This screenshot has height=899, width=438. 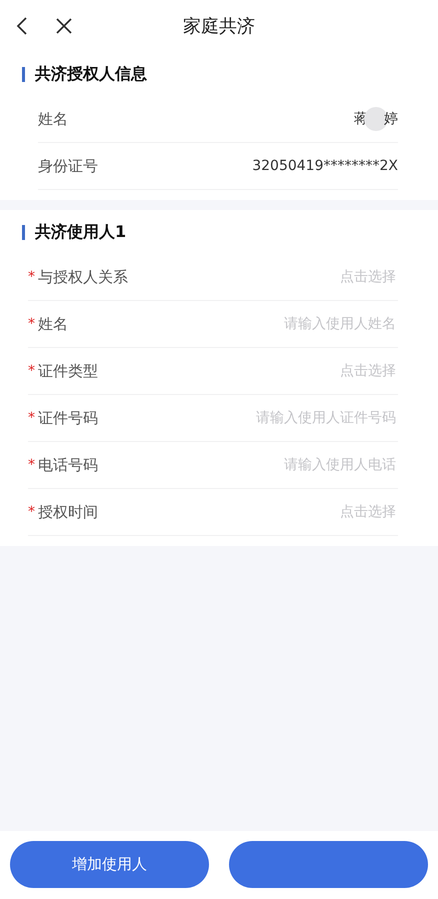 I want to click on field-label: 授权时间, so click(x=68, y=512).